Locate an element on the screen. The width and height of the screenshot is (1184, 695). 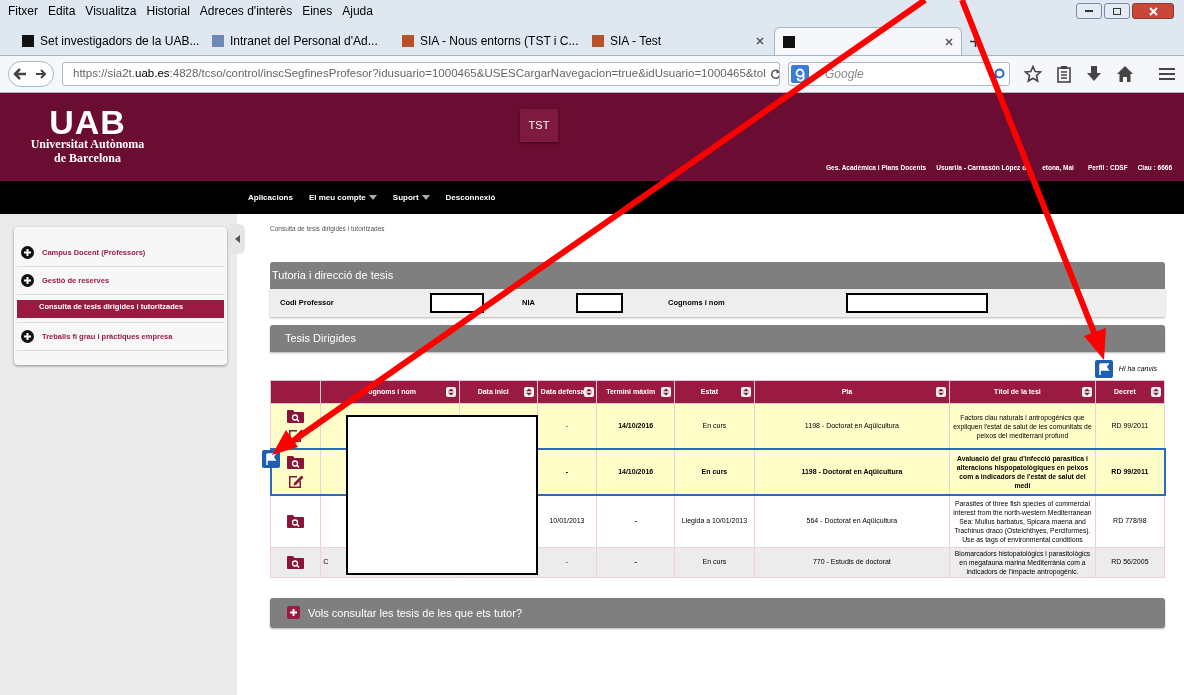
menu-icon is located at coordinates (1167, 74).